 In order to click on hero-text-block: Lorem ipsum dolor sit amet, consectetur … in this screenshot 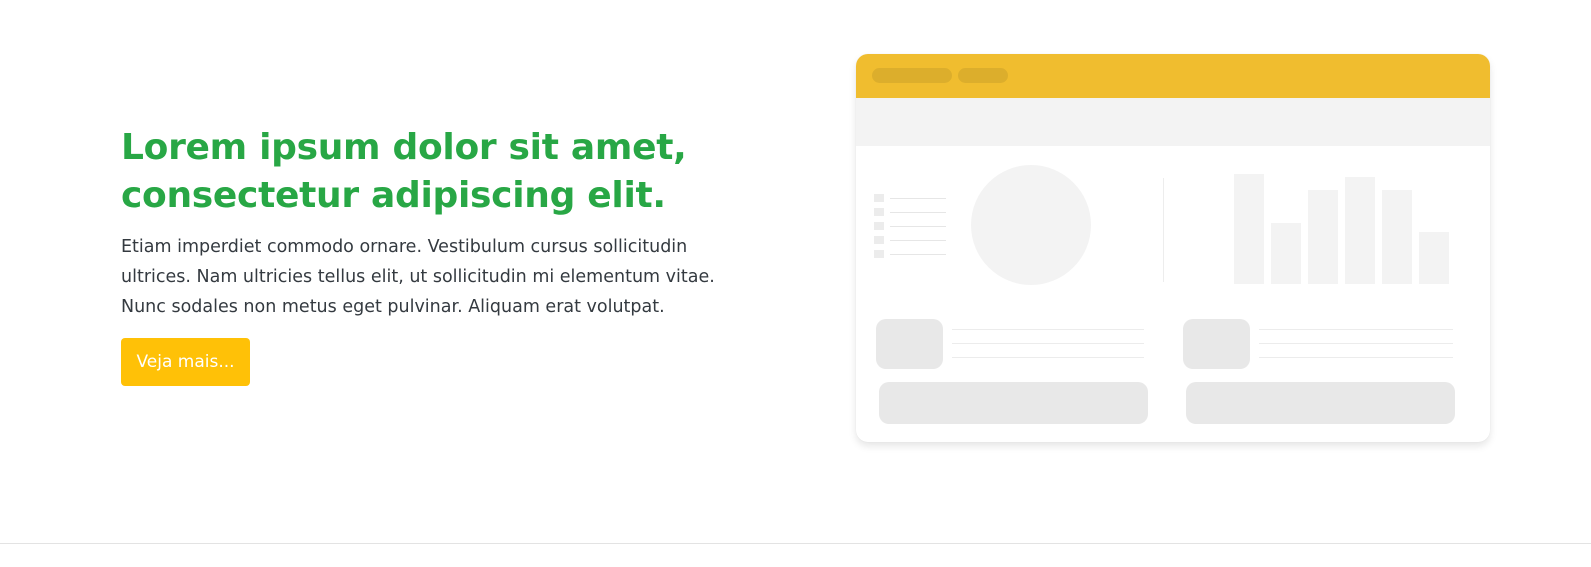, I will do `click(451, 223)`.